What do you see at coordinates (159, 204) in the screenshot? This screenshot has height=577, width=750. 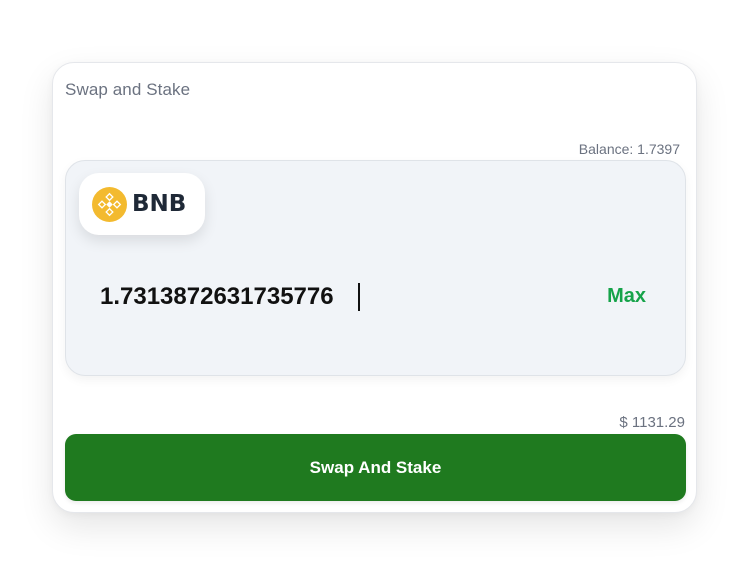 I see `token-symbol: BNB` at bounding box center [159, 204].